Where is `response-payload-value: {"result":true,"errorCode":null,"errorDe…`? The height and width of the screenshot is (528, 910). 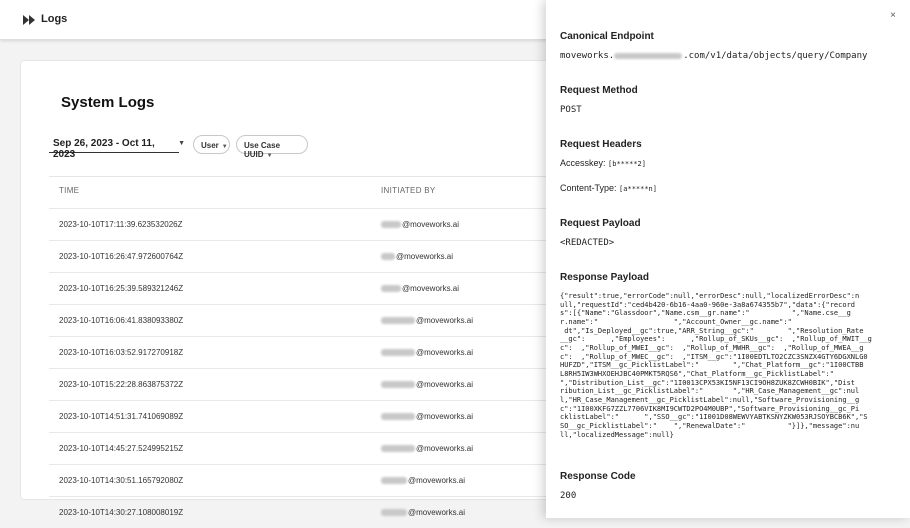 response-payload-value: {"result":true,"errorCode":null,"errorDe… is located at coordinates (716, 365).